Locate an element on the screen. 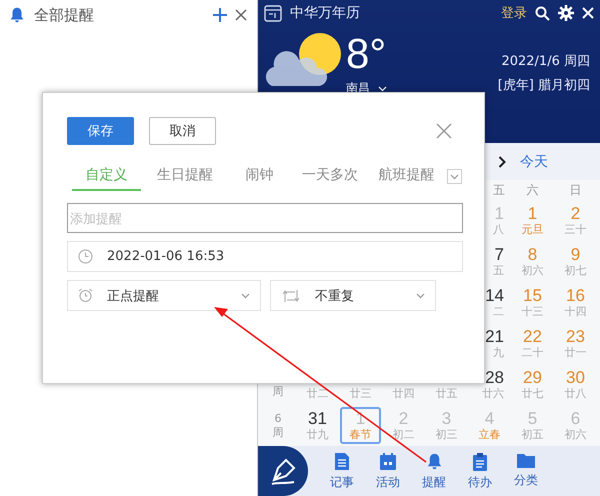 The width and height of the screenshot is (600, 496). week-number: 6 is located at coordinates (278, 419).